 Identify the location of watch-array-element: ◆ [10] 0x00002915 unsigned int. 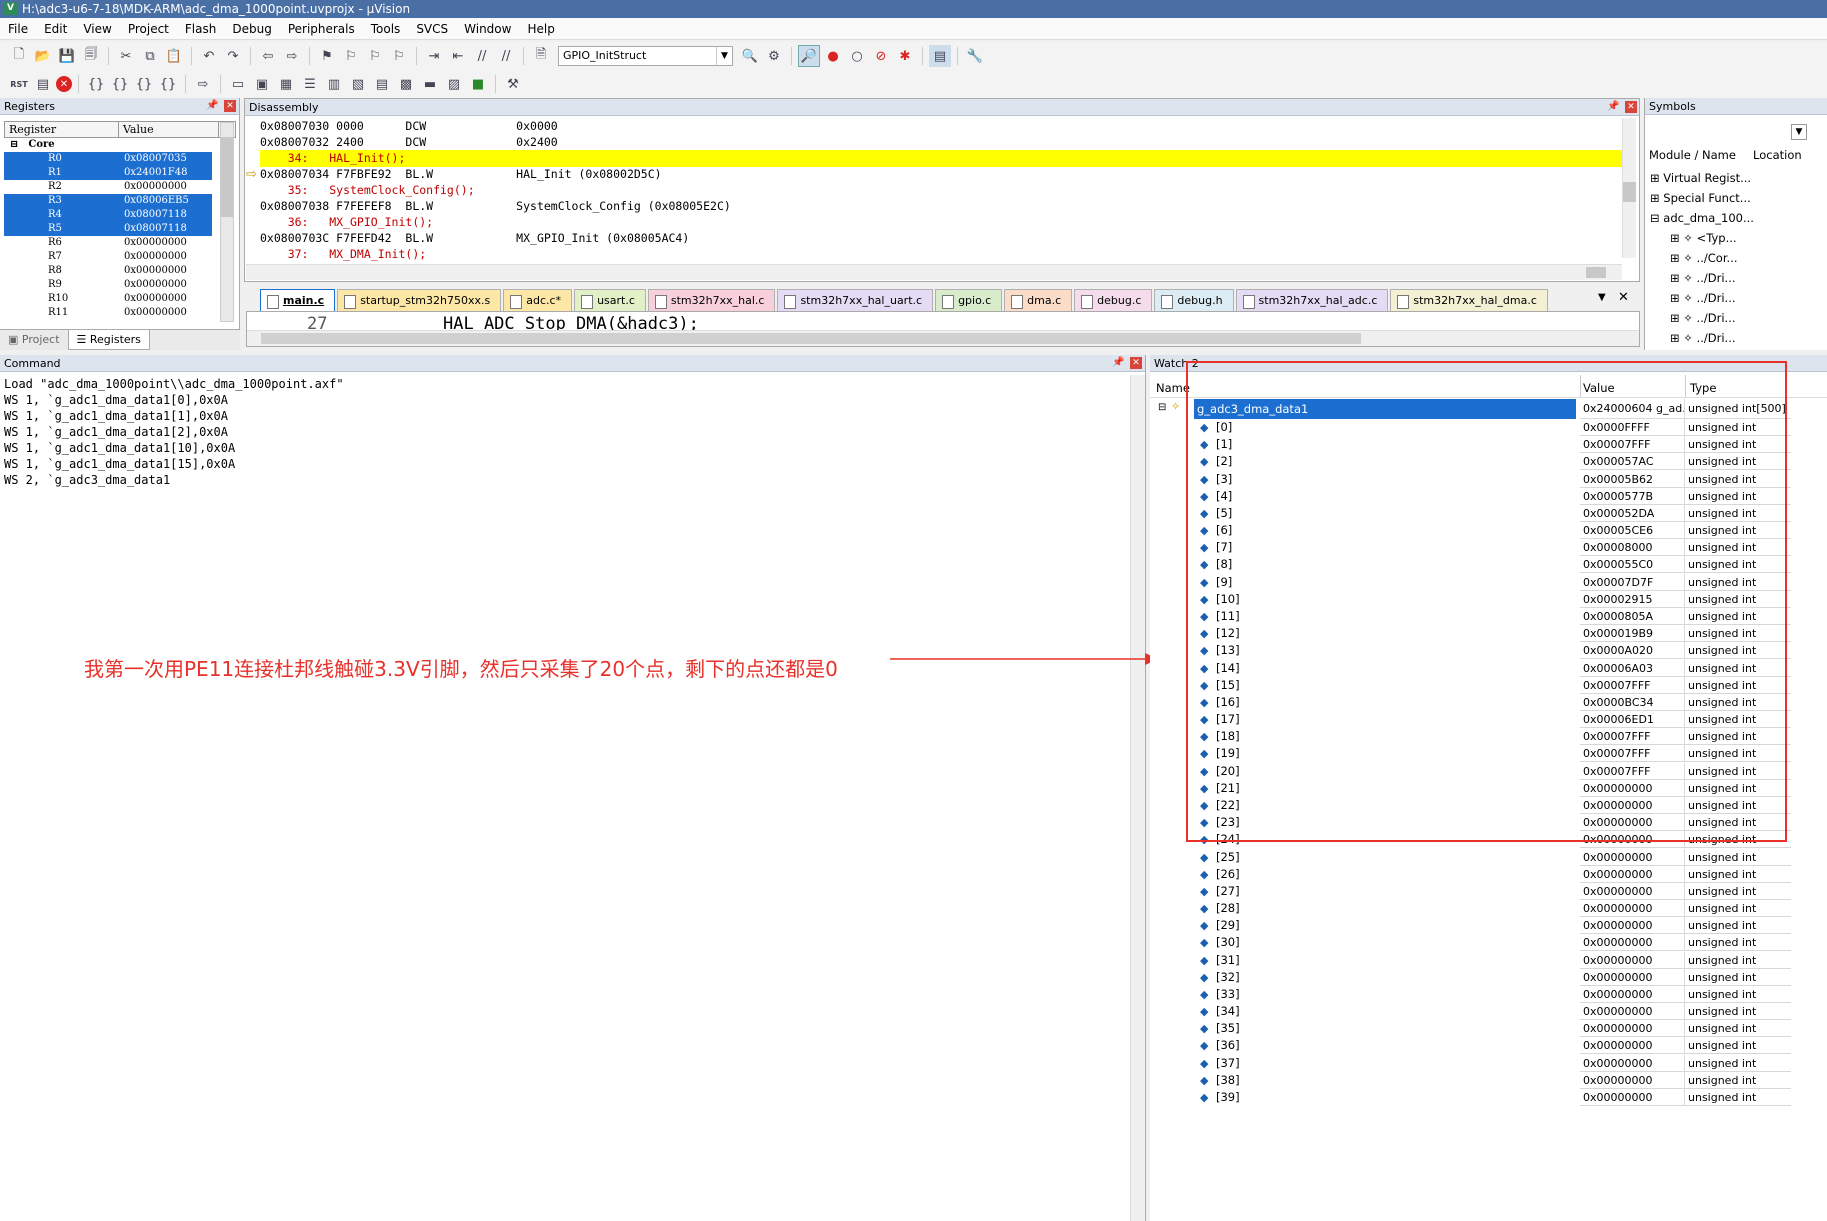
(1470, 599).